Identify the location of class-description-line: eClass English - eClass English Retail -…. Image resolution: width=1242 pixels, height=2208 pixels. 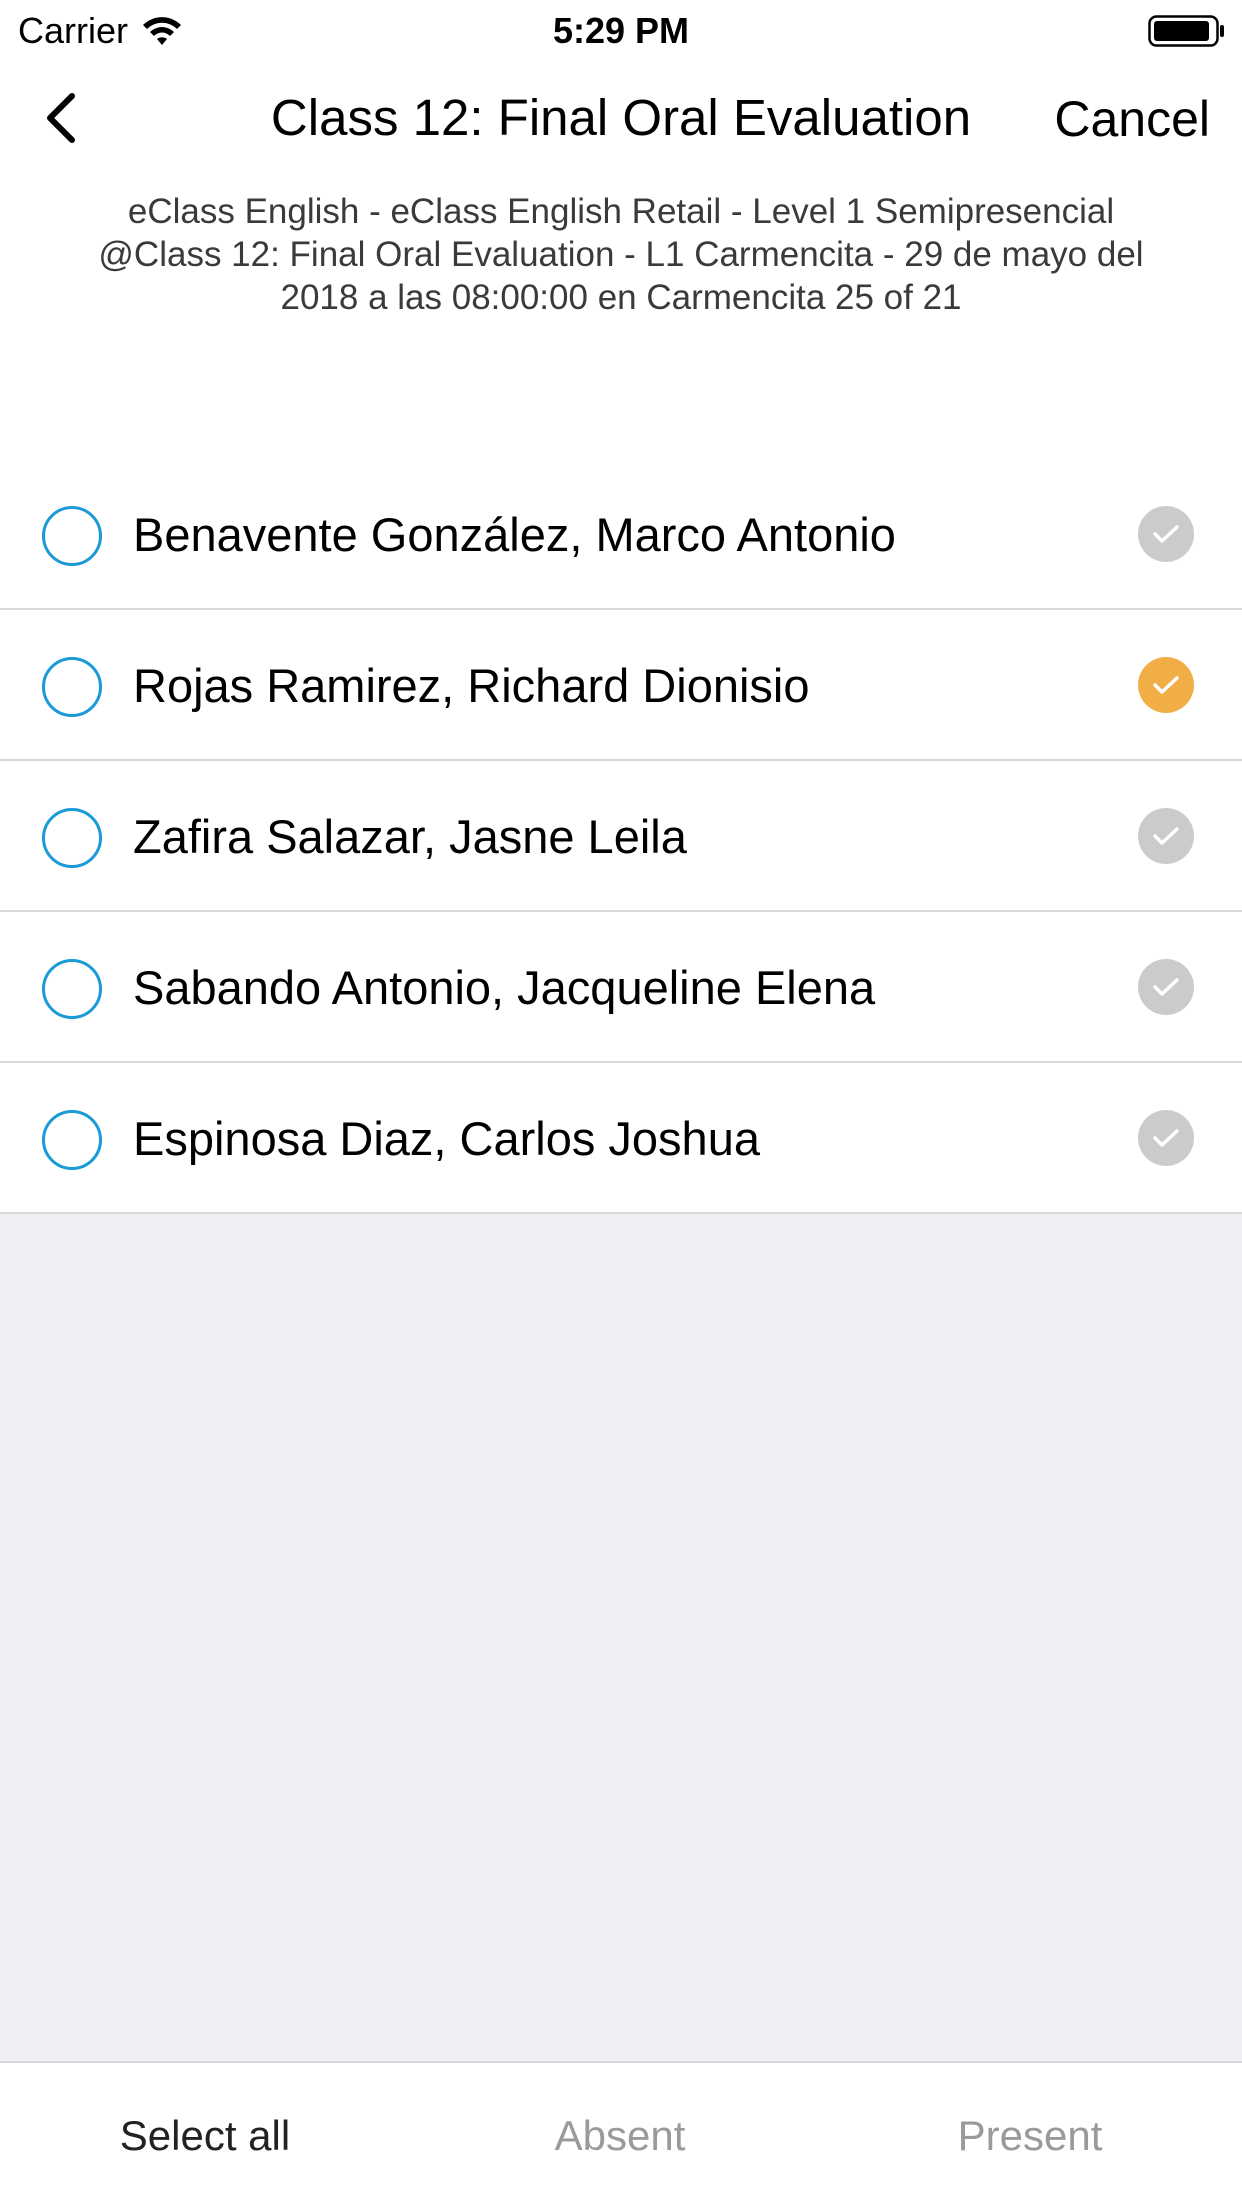
(621, 211).